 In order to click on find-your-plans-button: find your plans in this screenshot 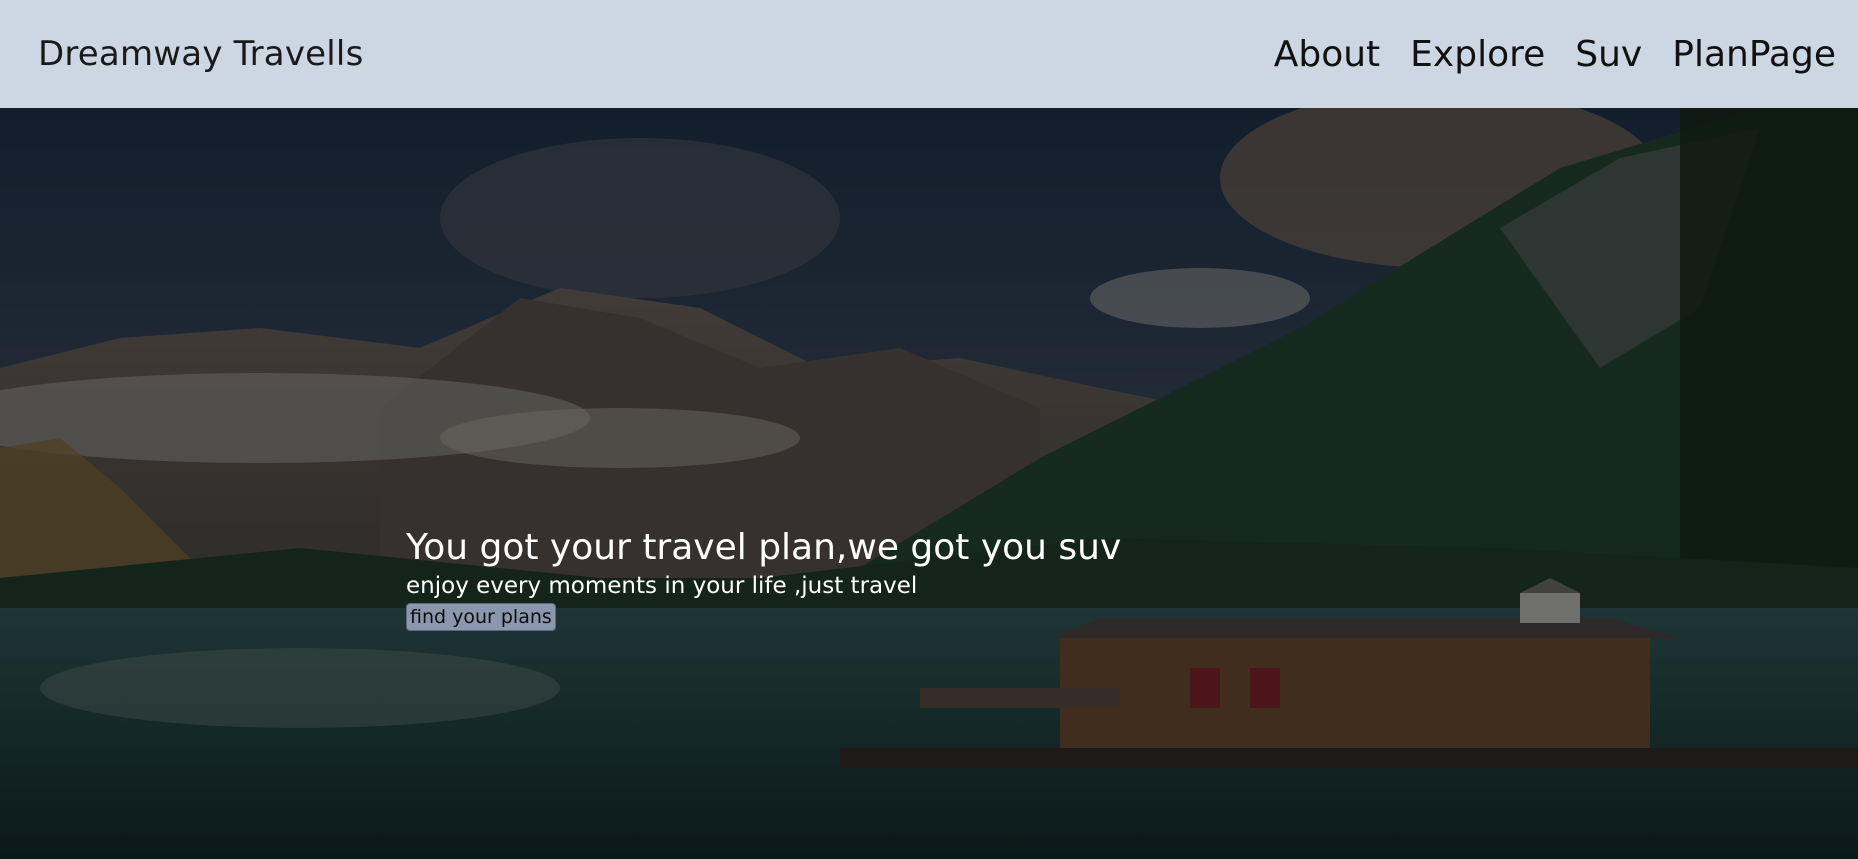, I will do `click(481, 616)`.